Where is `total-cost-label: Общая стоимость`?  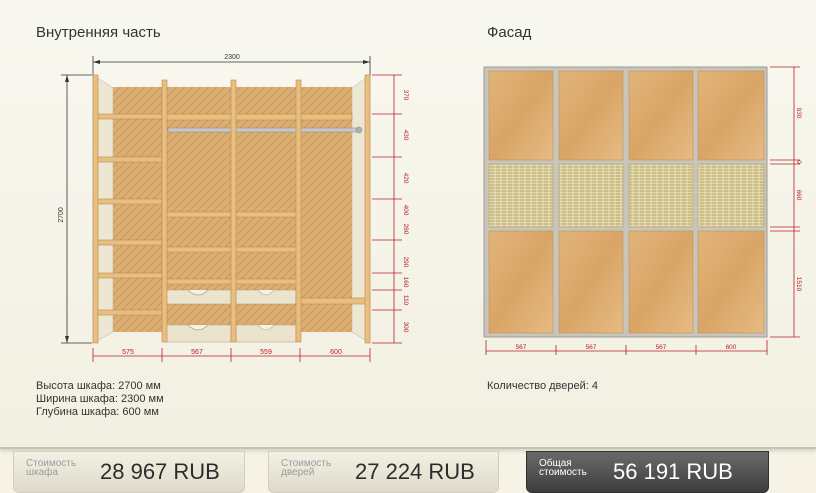
total-cost-label: Общая стоимость is located at coordinates (563, 468).